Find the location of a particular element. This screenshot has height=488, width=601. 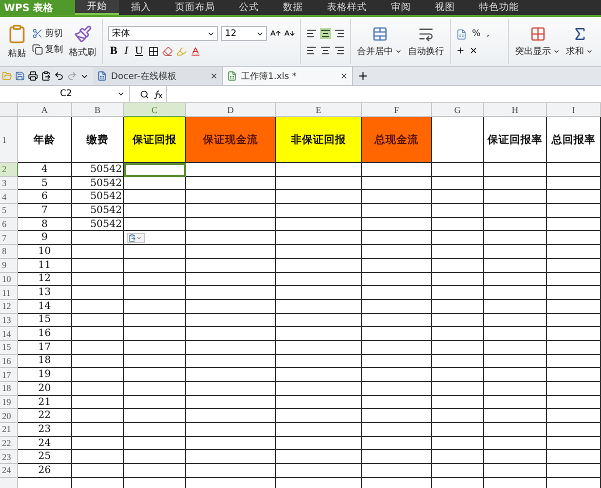

eraser-icon is located at coordinates (167, 51).